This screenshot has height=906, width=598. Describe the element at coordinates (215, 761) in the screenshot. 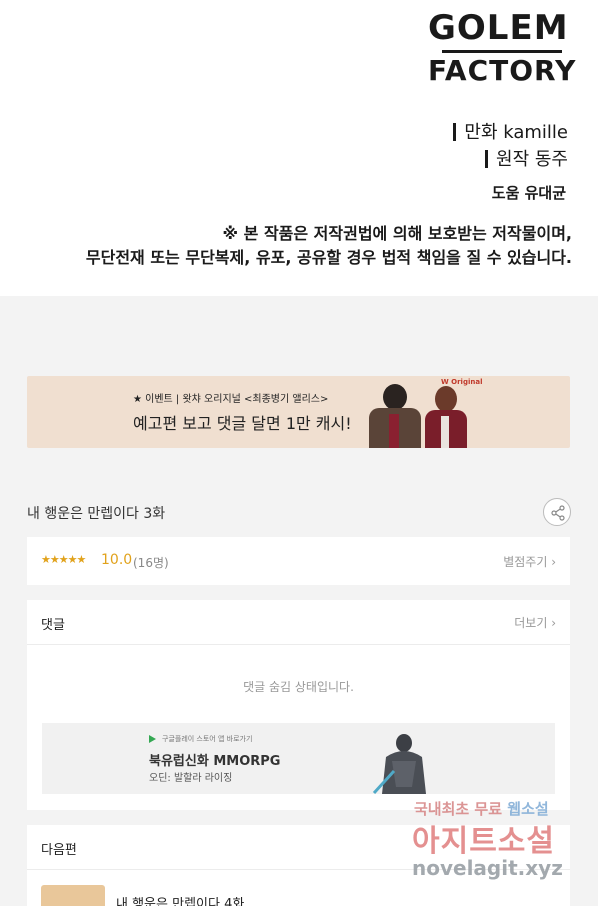

I see `ad-game-title: 북유럽신화 MMORPG` at that location.